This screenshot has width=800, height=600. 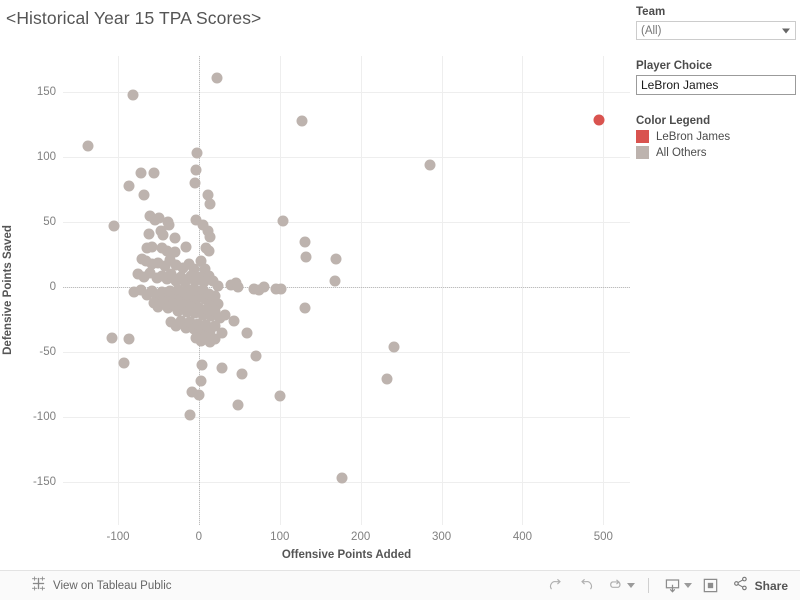 I want to click on chevron-down-icon, so click(x=786, y=30).